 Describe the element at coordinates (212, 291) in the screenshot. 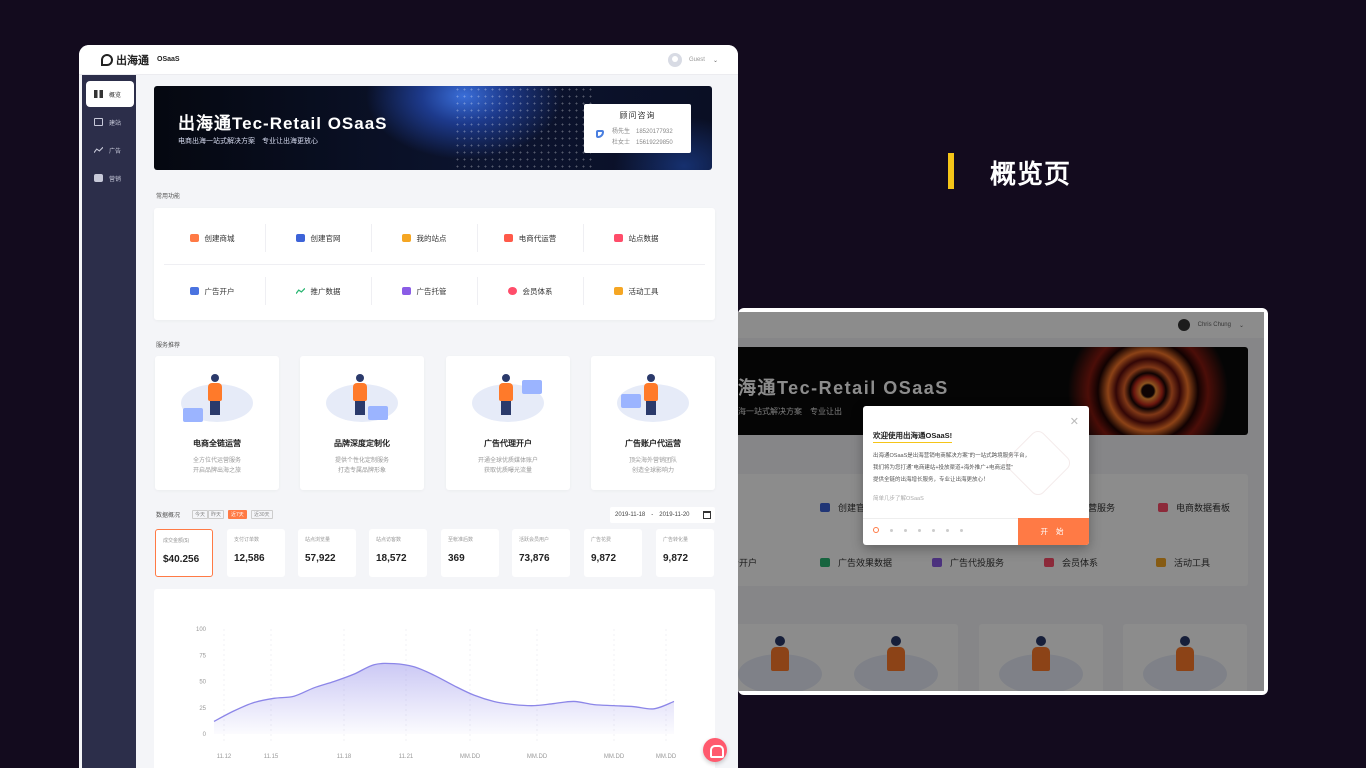

I see `function-ad-account: 广告开户` at that location.